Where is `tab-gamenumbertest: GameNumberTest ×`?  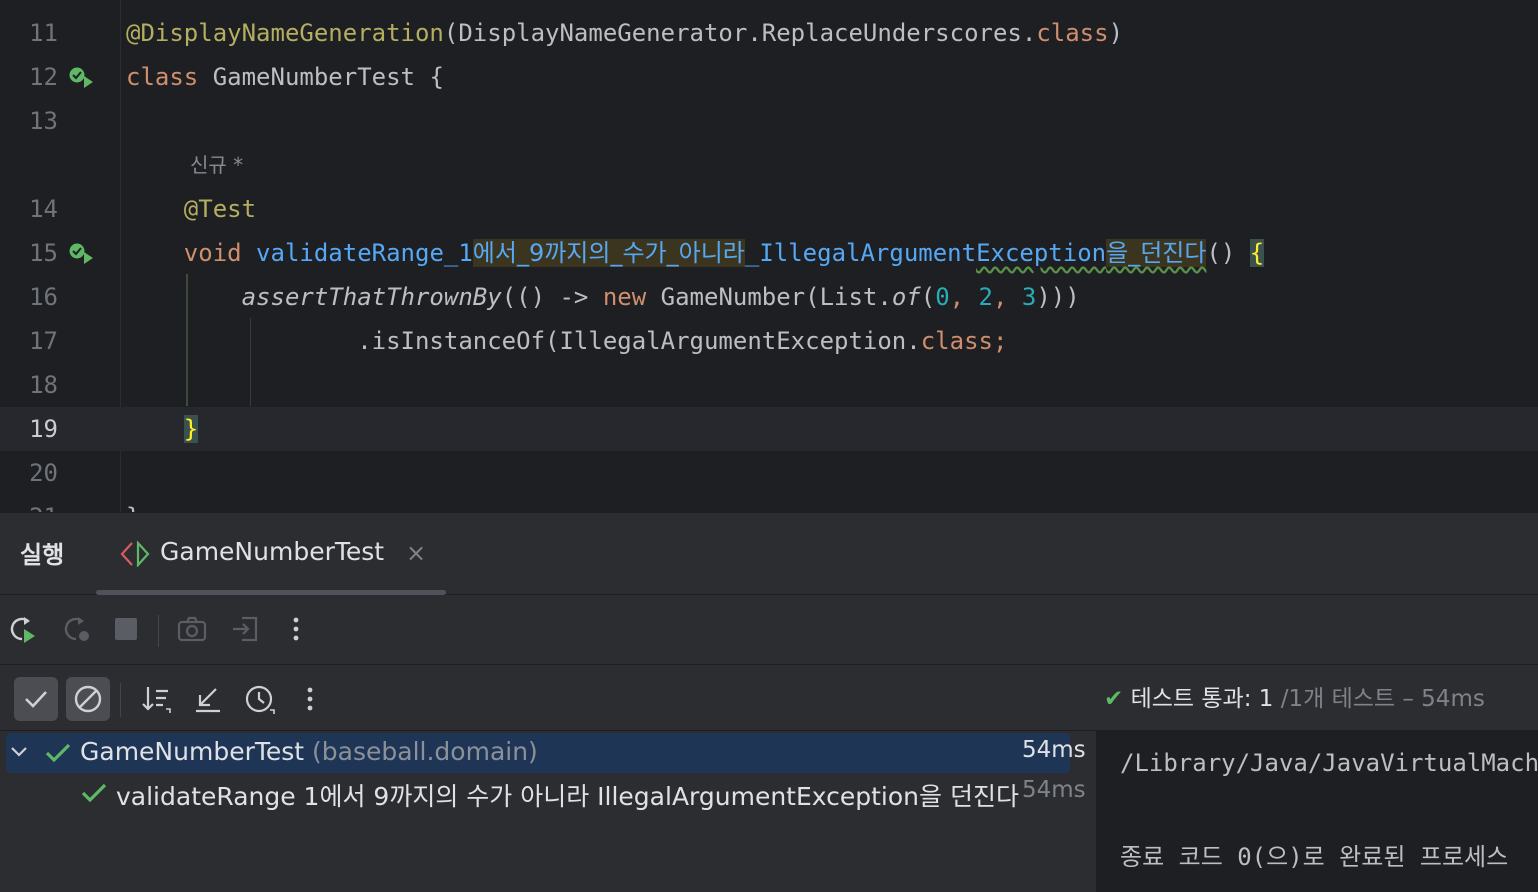 tab-gamenumbertest: GameNumberTest × is located at coordinates (271, 554).